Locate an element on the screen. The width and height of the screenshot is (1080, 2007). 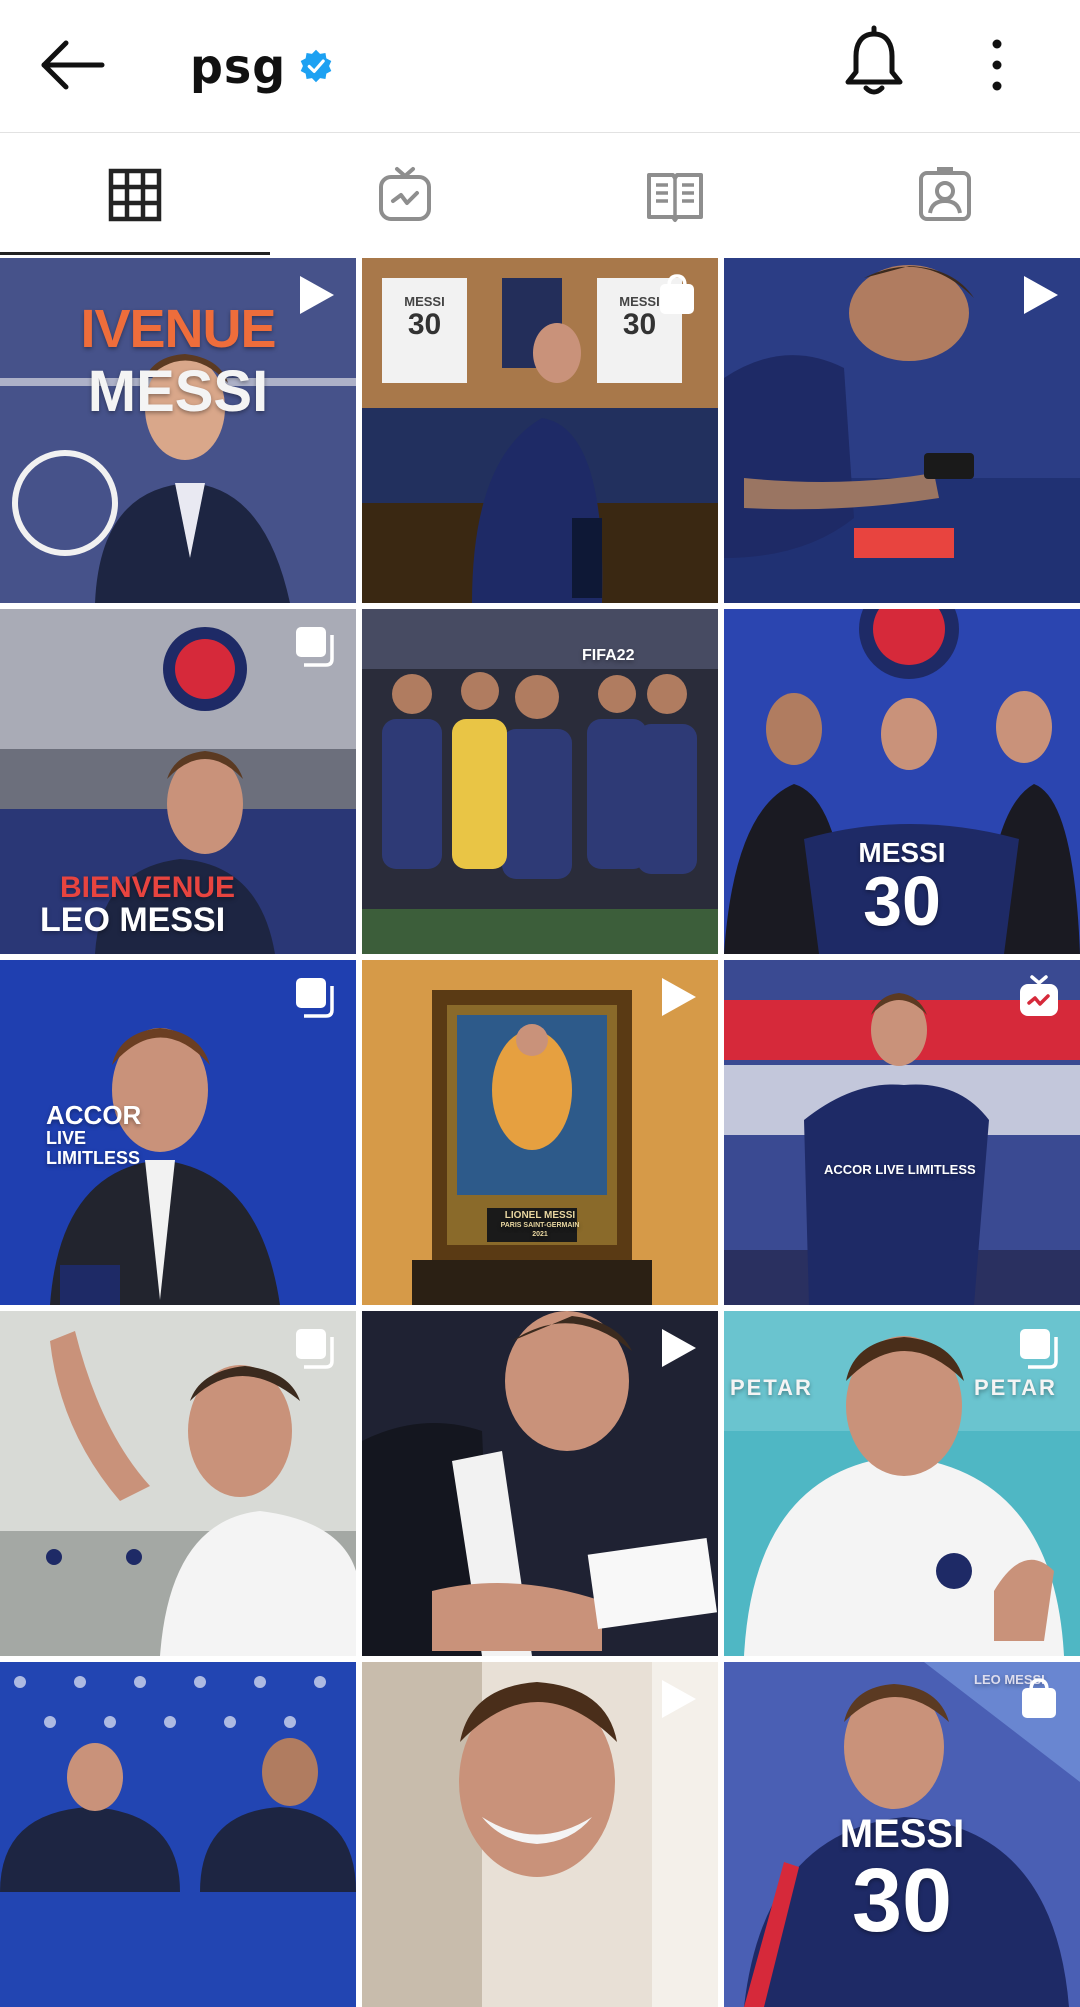
tab-tagged is located at coordinates (945, 195).